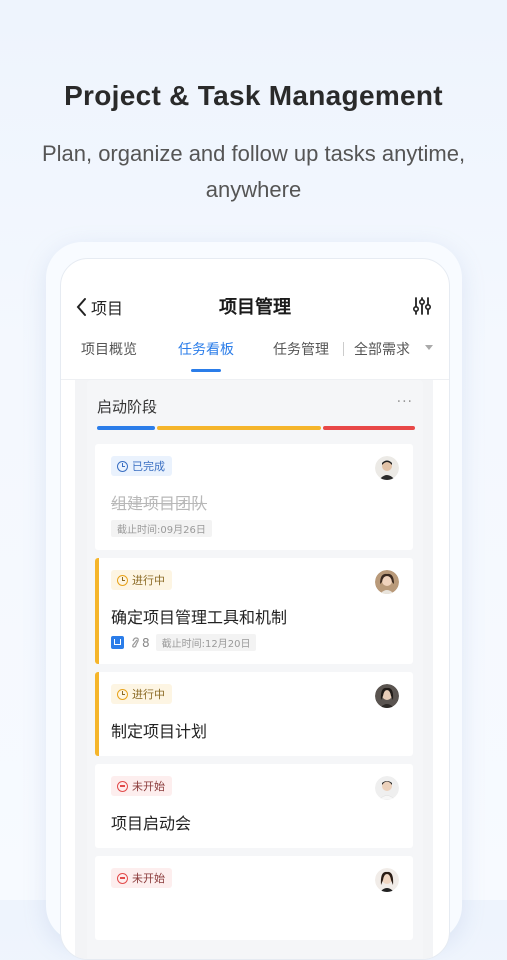 The width and height of the screenshot is (507, 960). I want to click on headline: Project & Task Management, so click(253, 95).